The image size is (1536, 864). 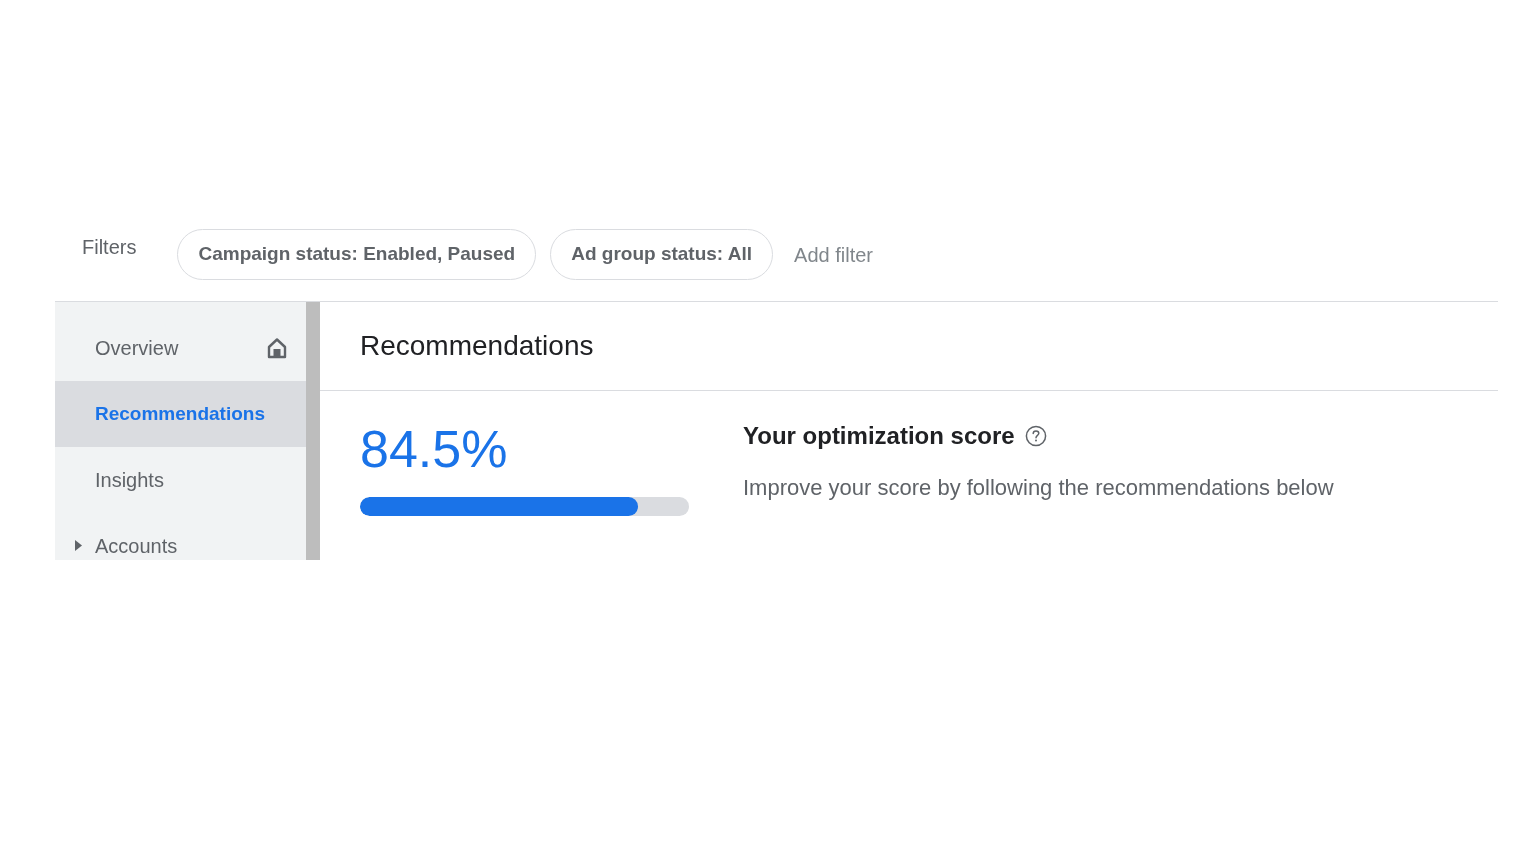 I want to click on scrollbar, so click(x=313, y=431).